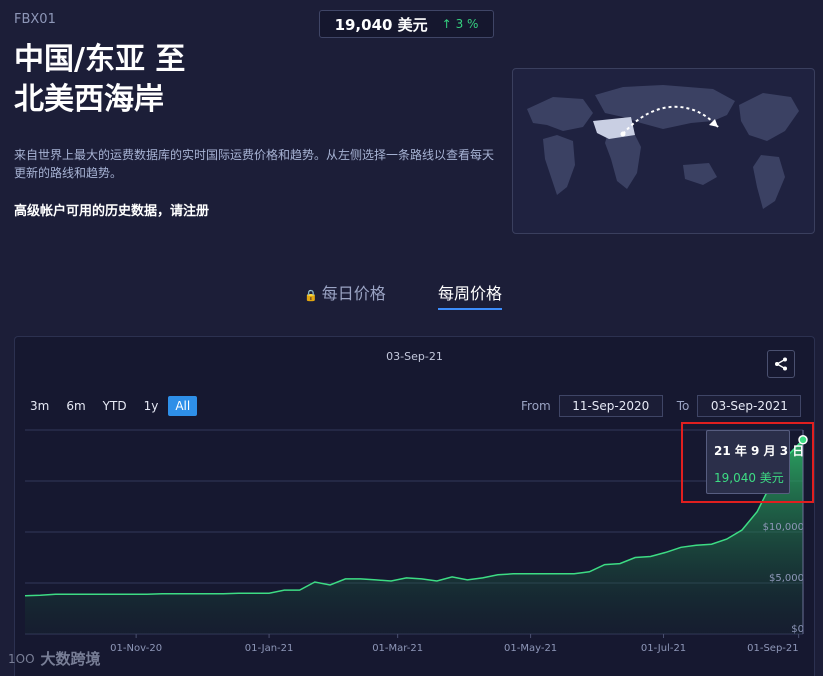 This screenshot has width=823, height=676. What do you see at coordinates (100, 59) in the screenshot?
I see `route-title-line1: 中国/东亚 至` at bounding box center [100, 59].